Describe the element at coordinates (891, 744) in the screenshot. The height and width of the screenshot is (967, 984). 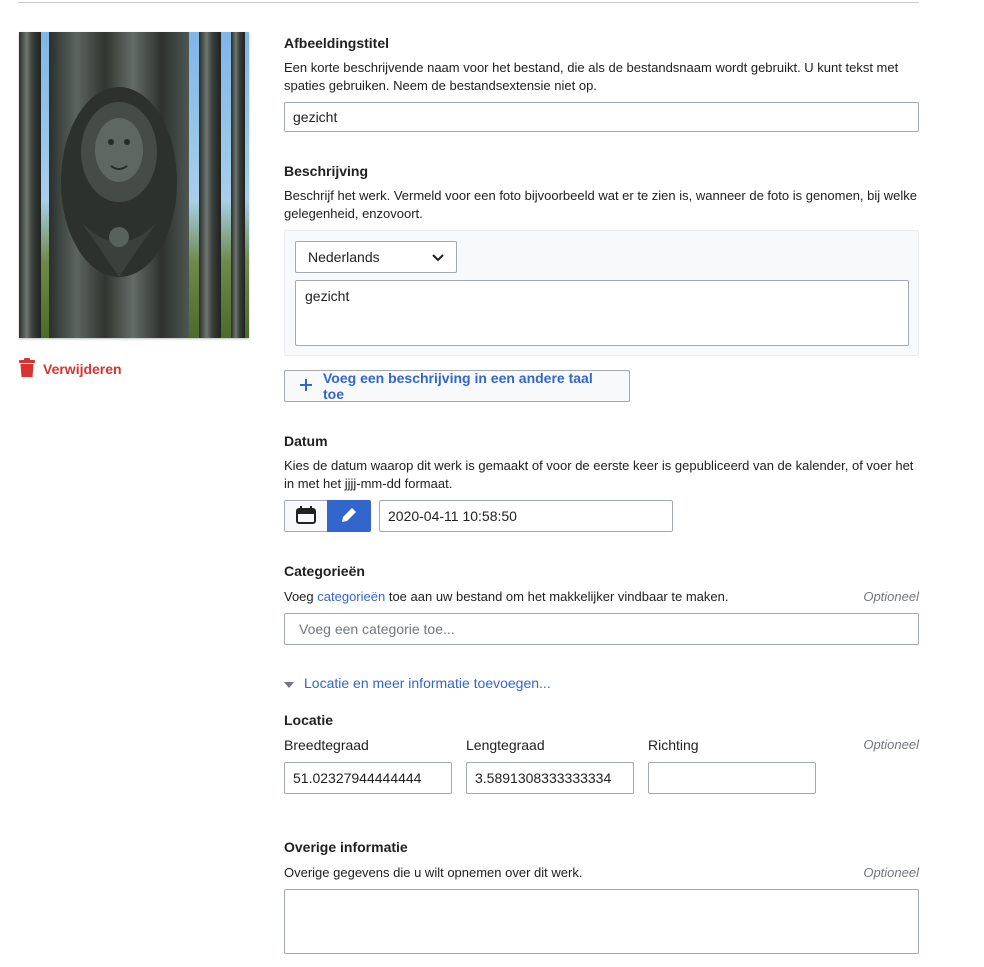
I see `location-optional: Optioneel` at that location.